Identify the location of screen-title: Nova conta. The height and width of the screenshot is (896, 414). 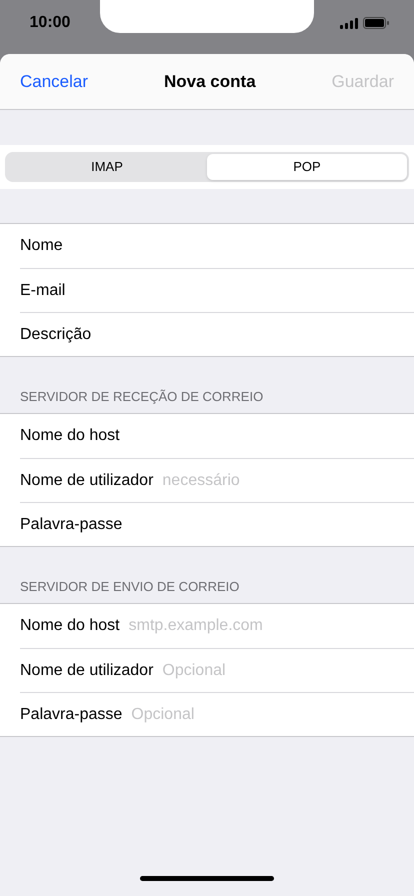
(210, 81).